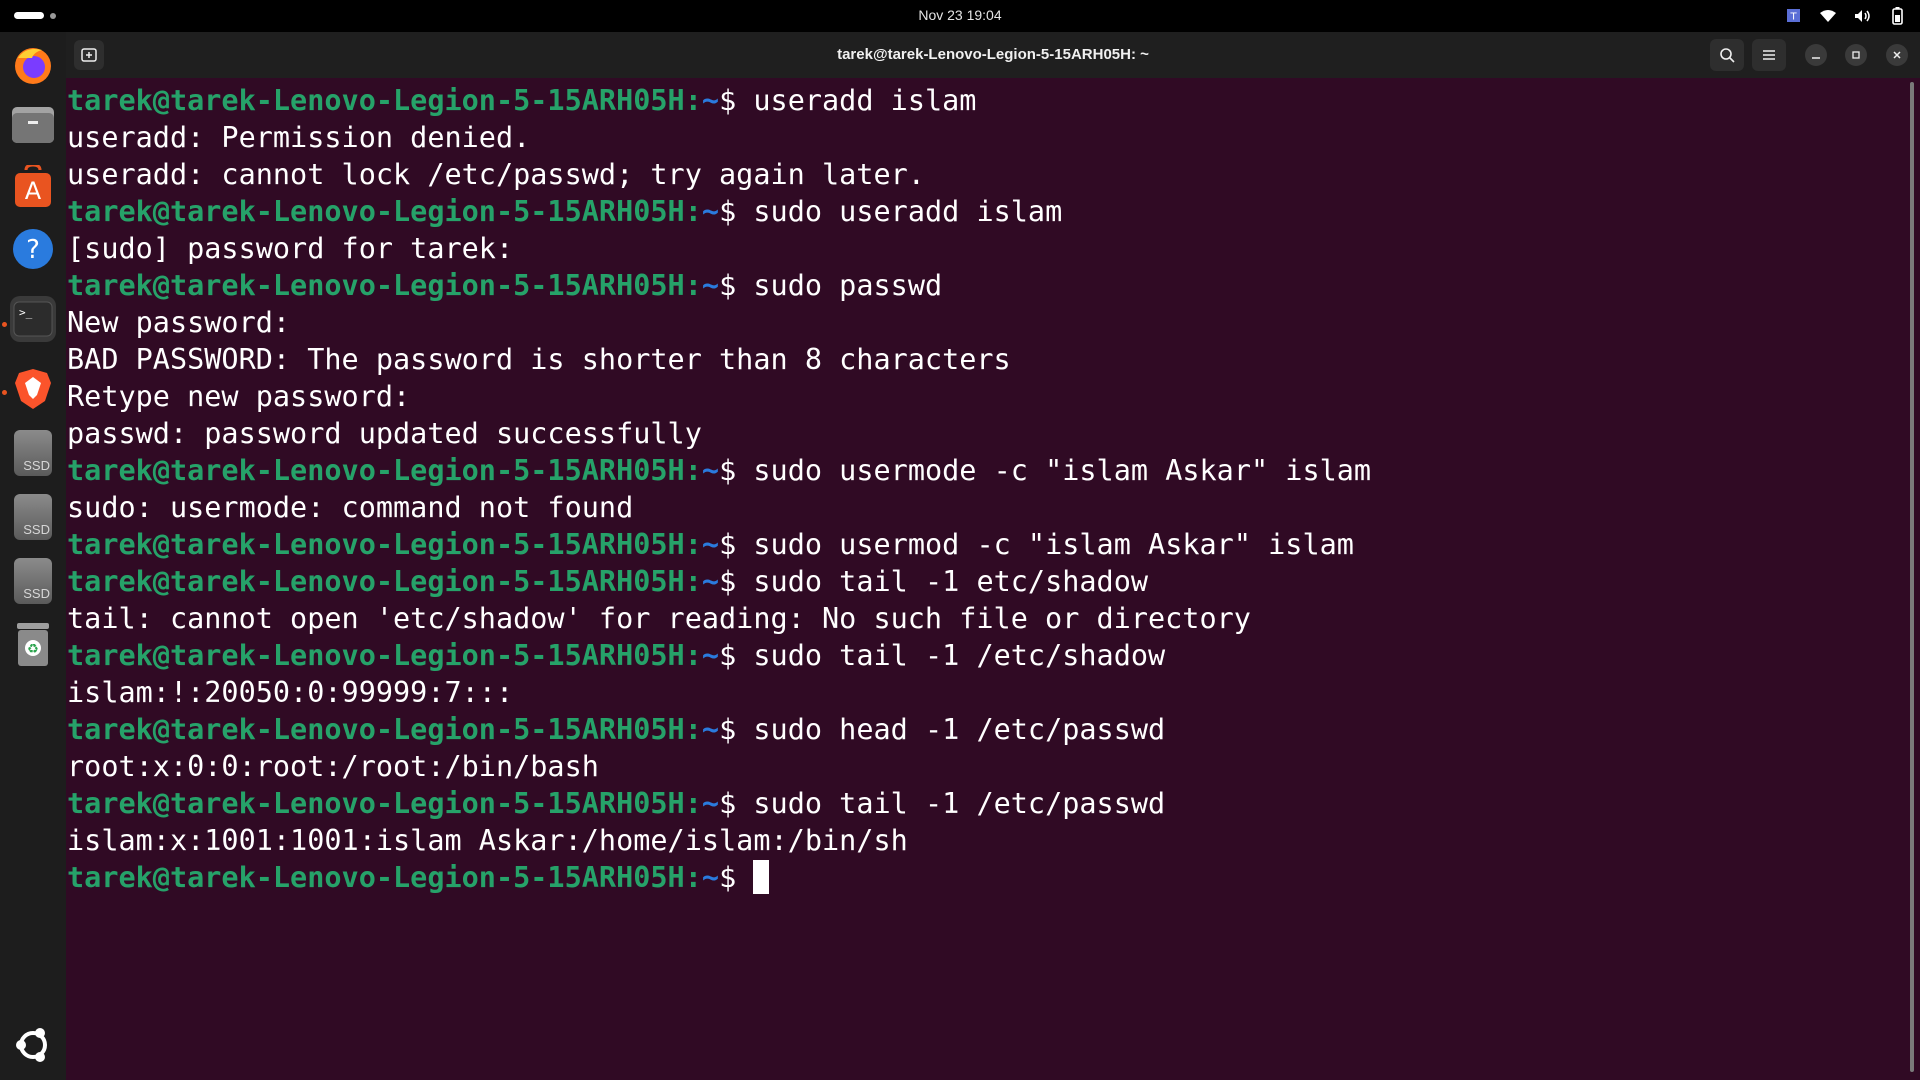  I want to click on text-cursor, so click(761, 877).